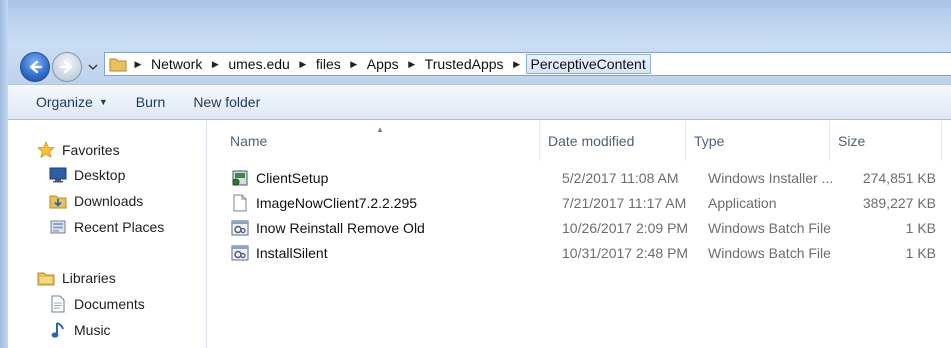  I want to click on nav-item-recent-places: Recent Places, so click(106, 227).